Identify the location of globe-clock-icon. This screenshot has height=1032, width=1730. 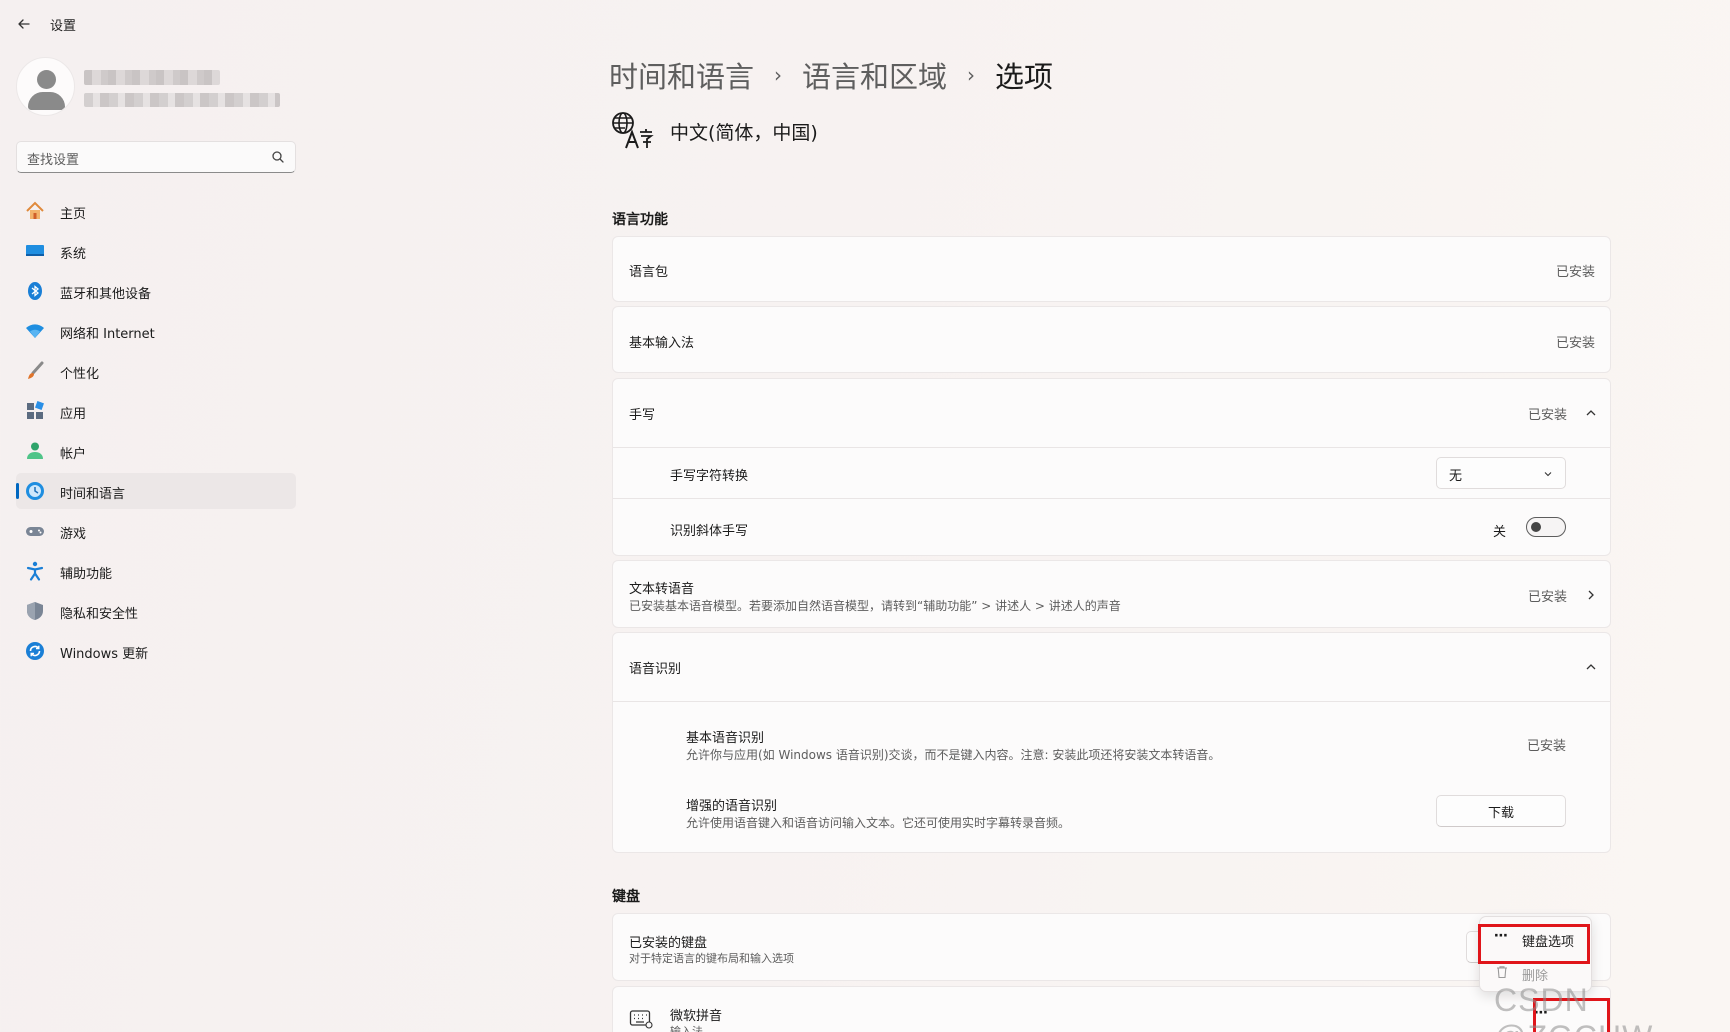
(35, 491).